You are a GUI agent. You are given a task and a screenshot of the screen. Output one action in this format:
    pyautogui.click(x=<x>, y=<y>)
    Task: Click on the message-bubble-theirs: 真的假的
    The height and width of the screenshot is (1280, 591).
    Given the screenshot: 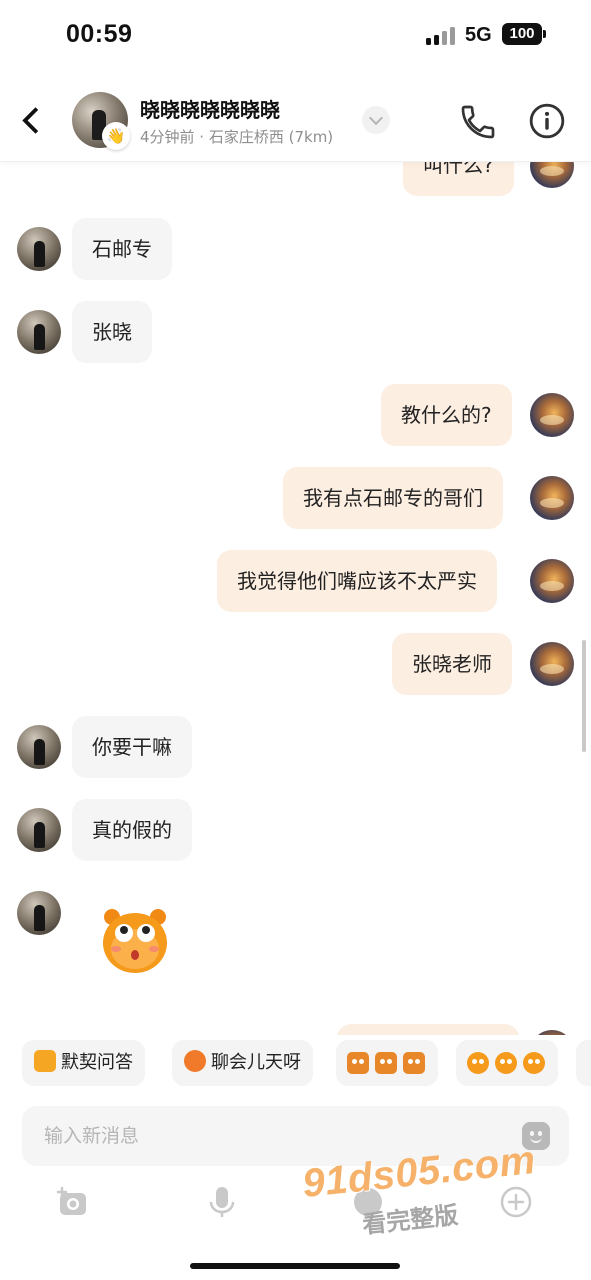 What is the action you would take?
    pyautogui.click(x=132, y=830)
    